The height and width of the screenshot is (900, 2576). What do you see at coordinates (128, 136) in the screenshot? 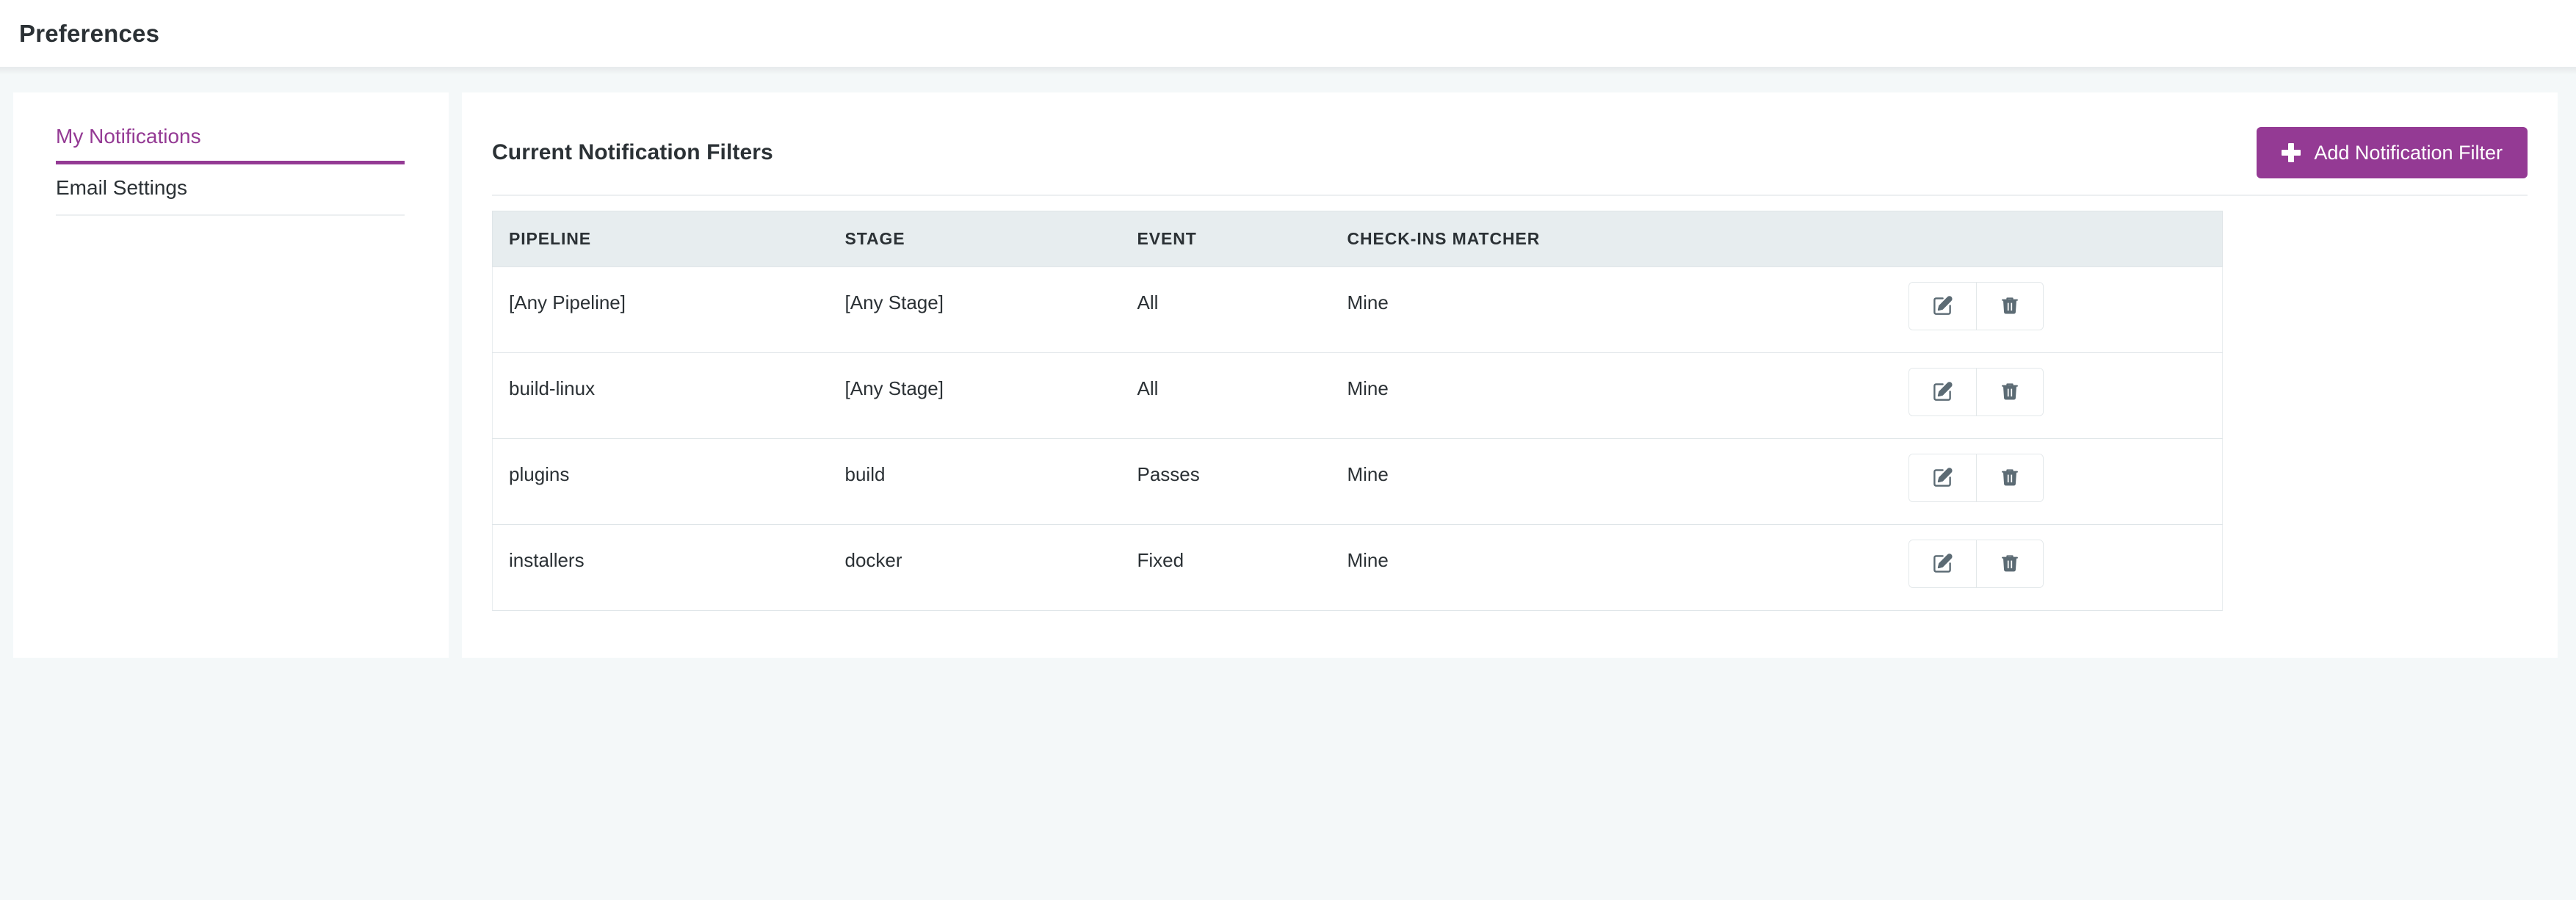
I see `sidebar-item-label: My Notifications` at bounding box center [128, 136].